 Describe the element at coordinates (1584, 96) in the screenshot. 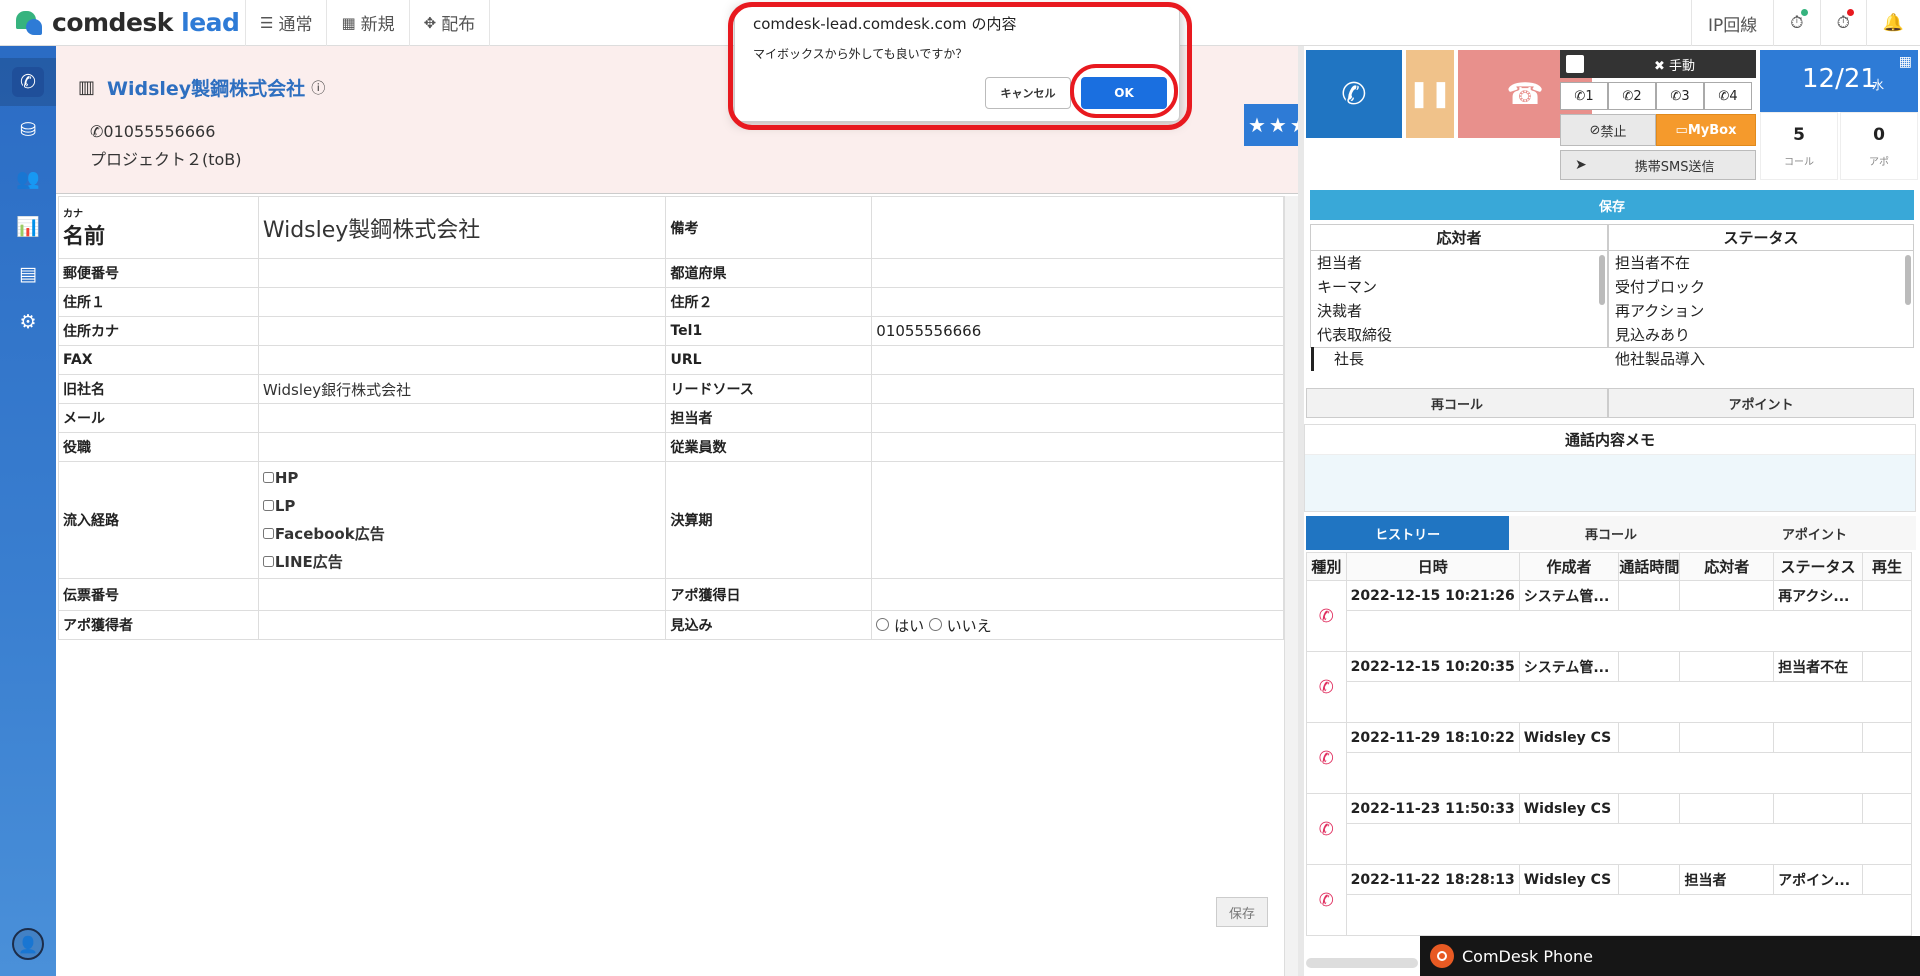

I see `line-1-button: ✆ 1` at that location.